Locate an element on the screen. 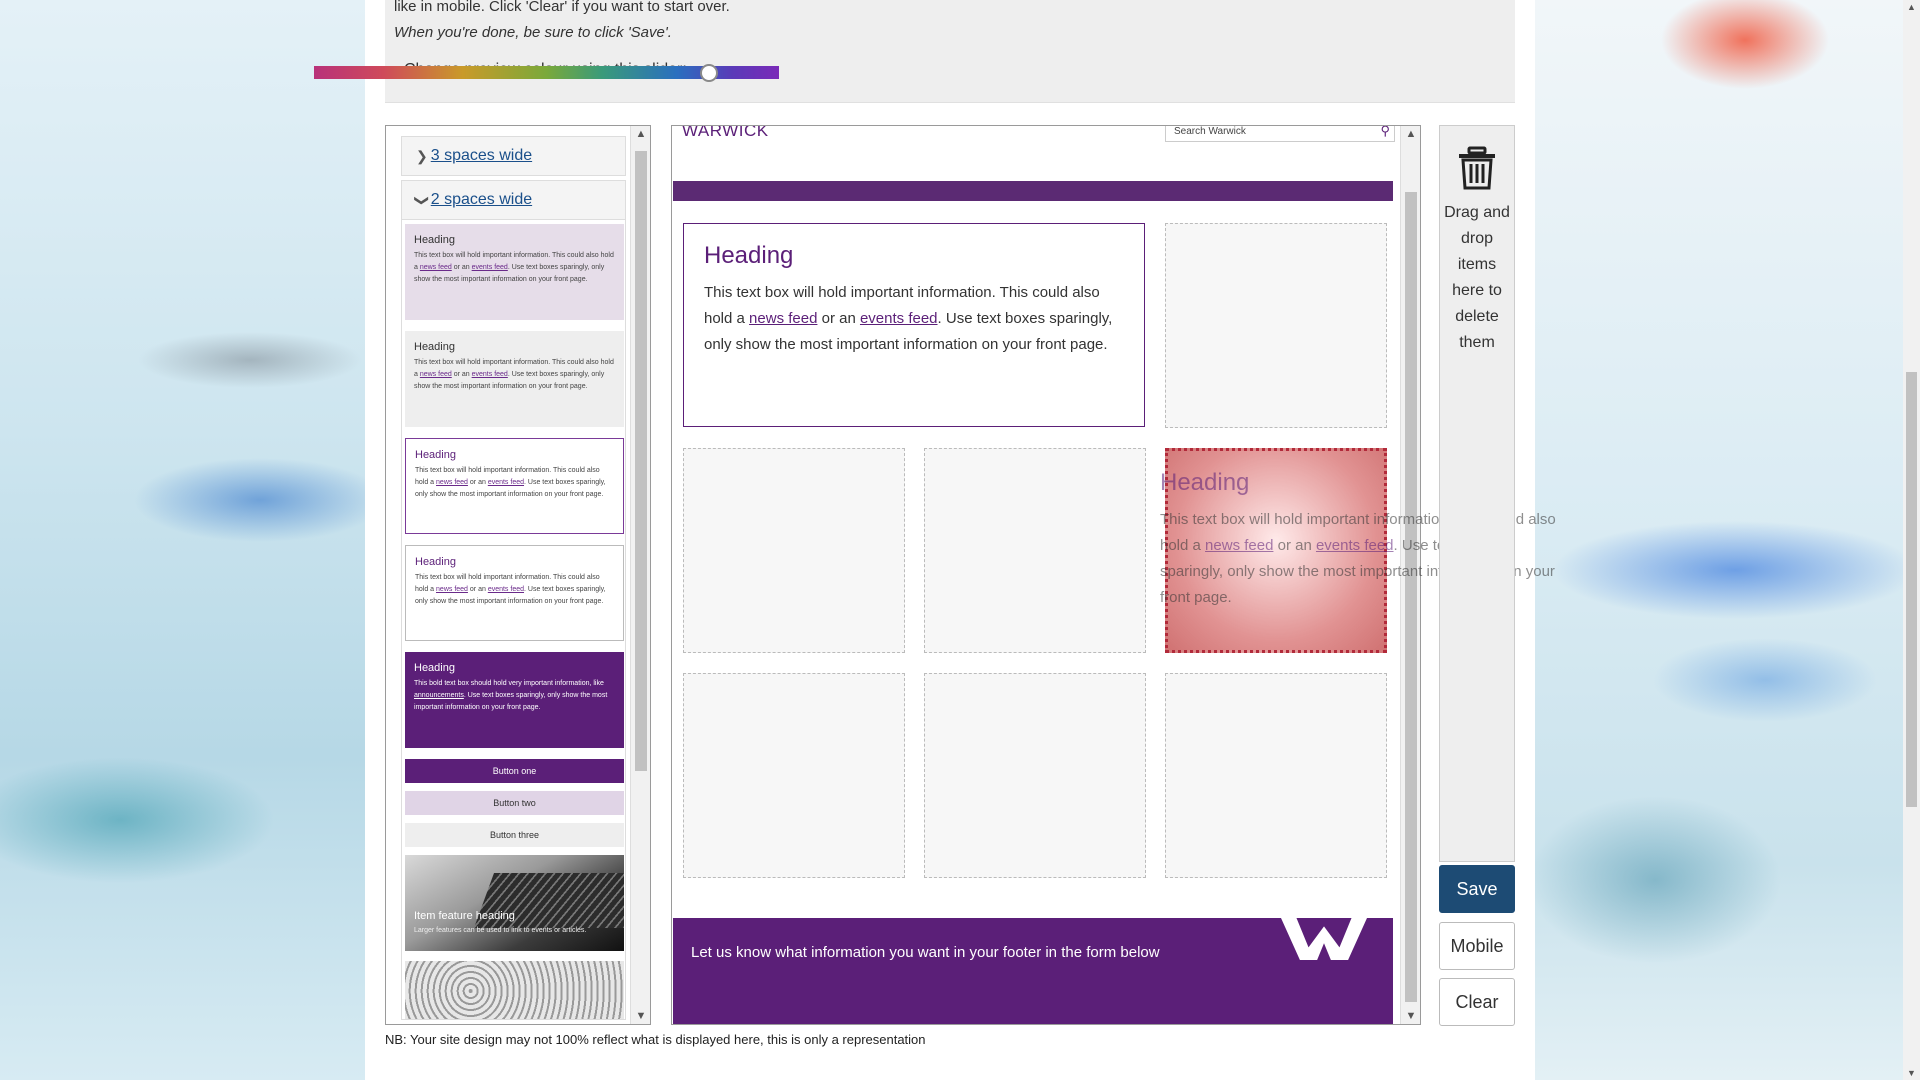 This screenshot has height=1080, width=1920. accordion-3-spaces-wide: ❯ 3 spaces wide is located at coordinates (513, 156).